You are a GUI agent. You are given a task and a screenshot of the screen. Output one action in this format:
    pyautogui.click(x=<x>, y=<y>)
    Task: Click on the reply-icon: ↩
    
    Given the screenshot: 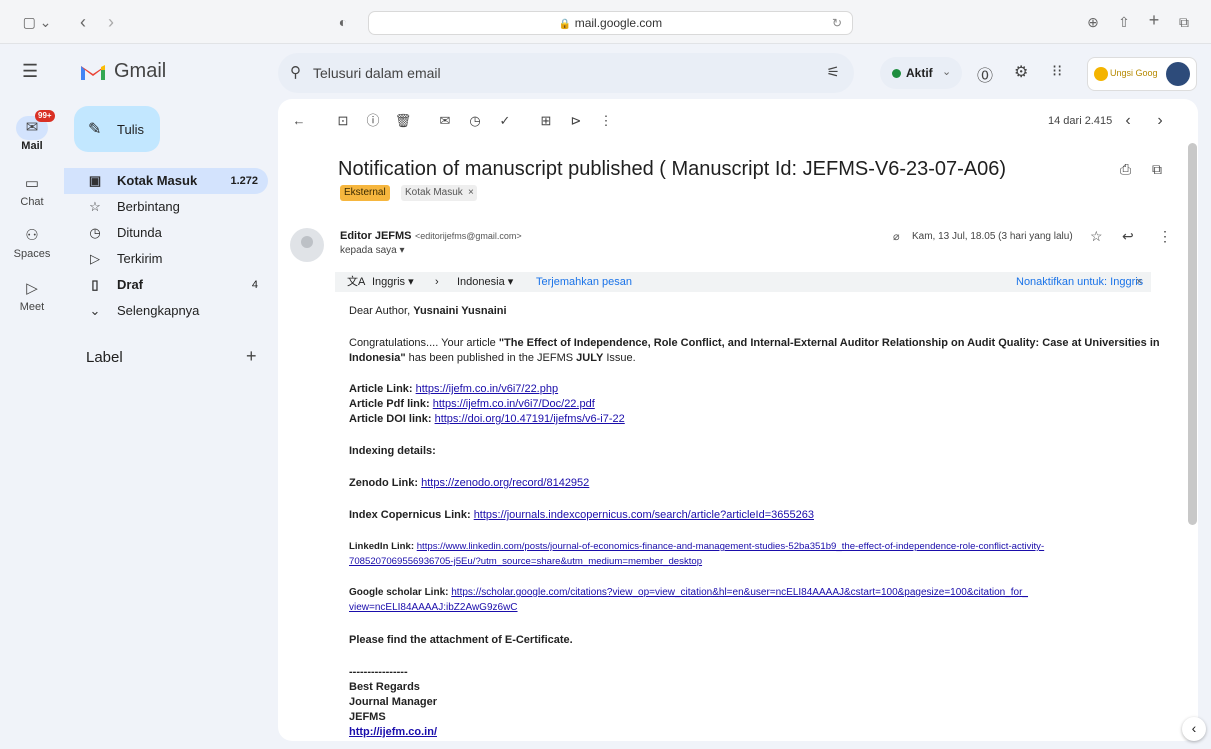 What is the action you would take?
    pyautogui.click(x=1128, y=236)
    